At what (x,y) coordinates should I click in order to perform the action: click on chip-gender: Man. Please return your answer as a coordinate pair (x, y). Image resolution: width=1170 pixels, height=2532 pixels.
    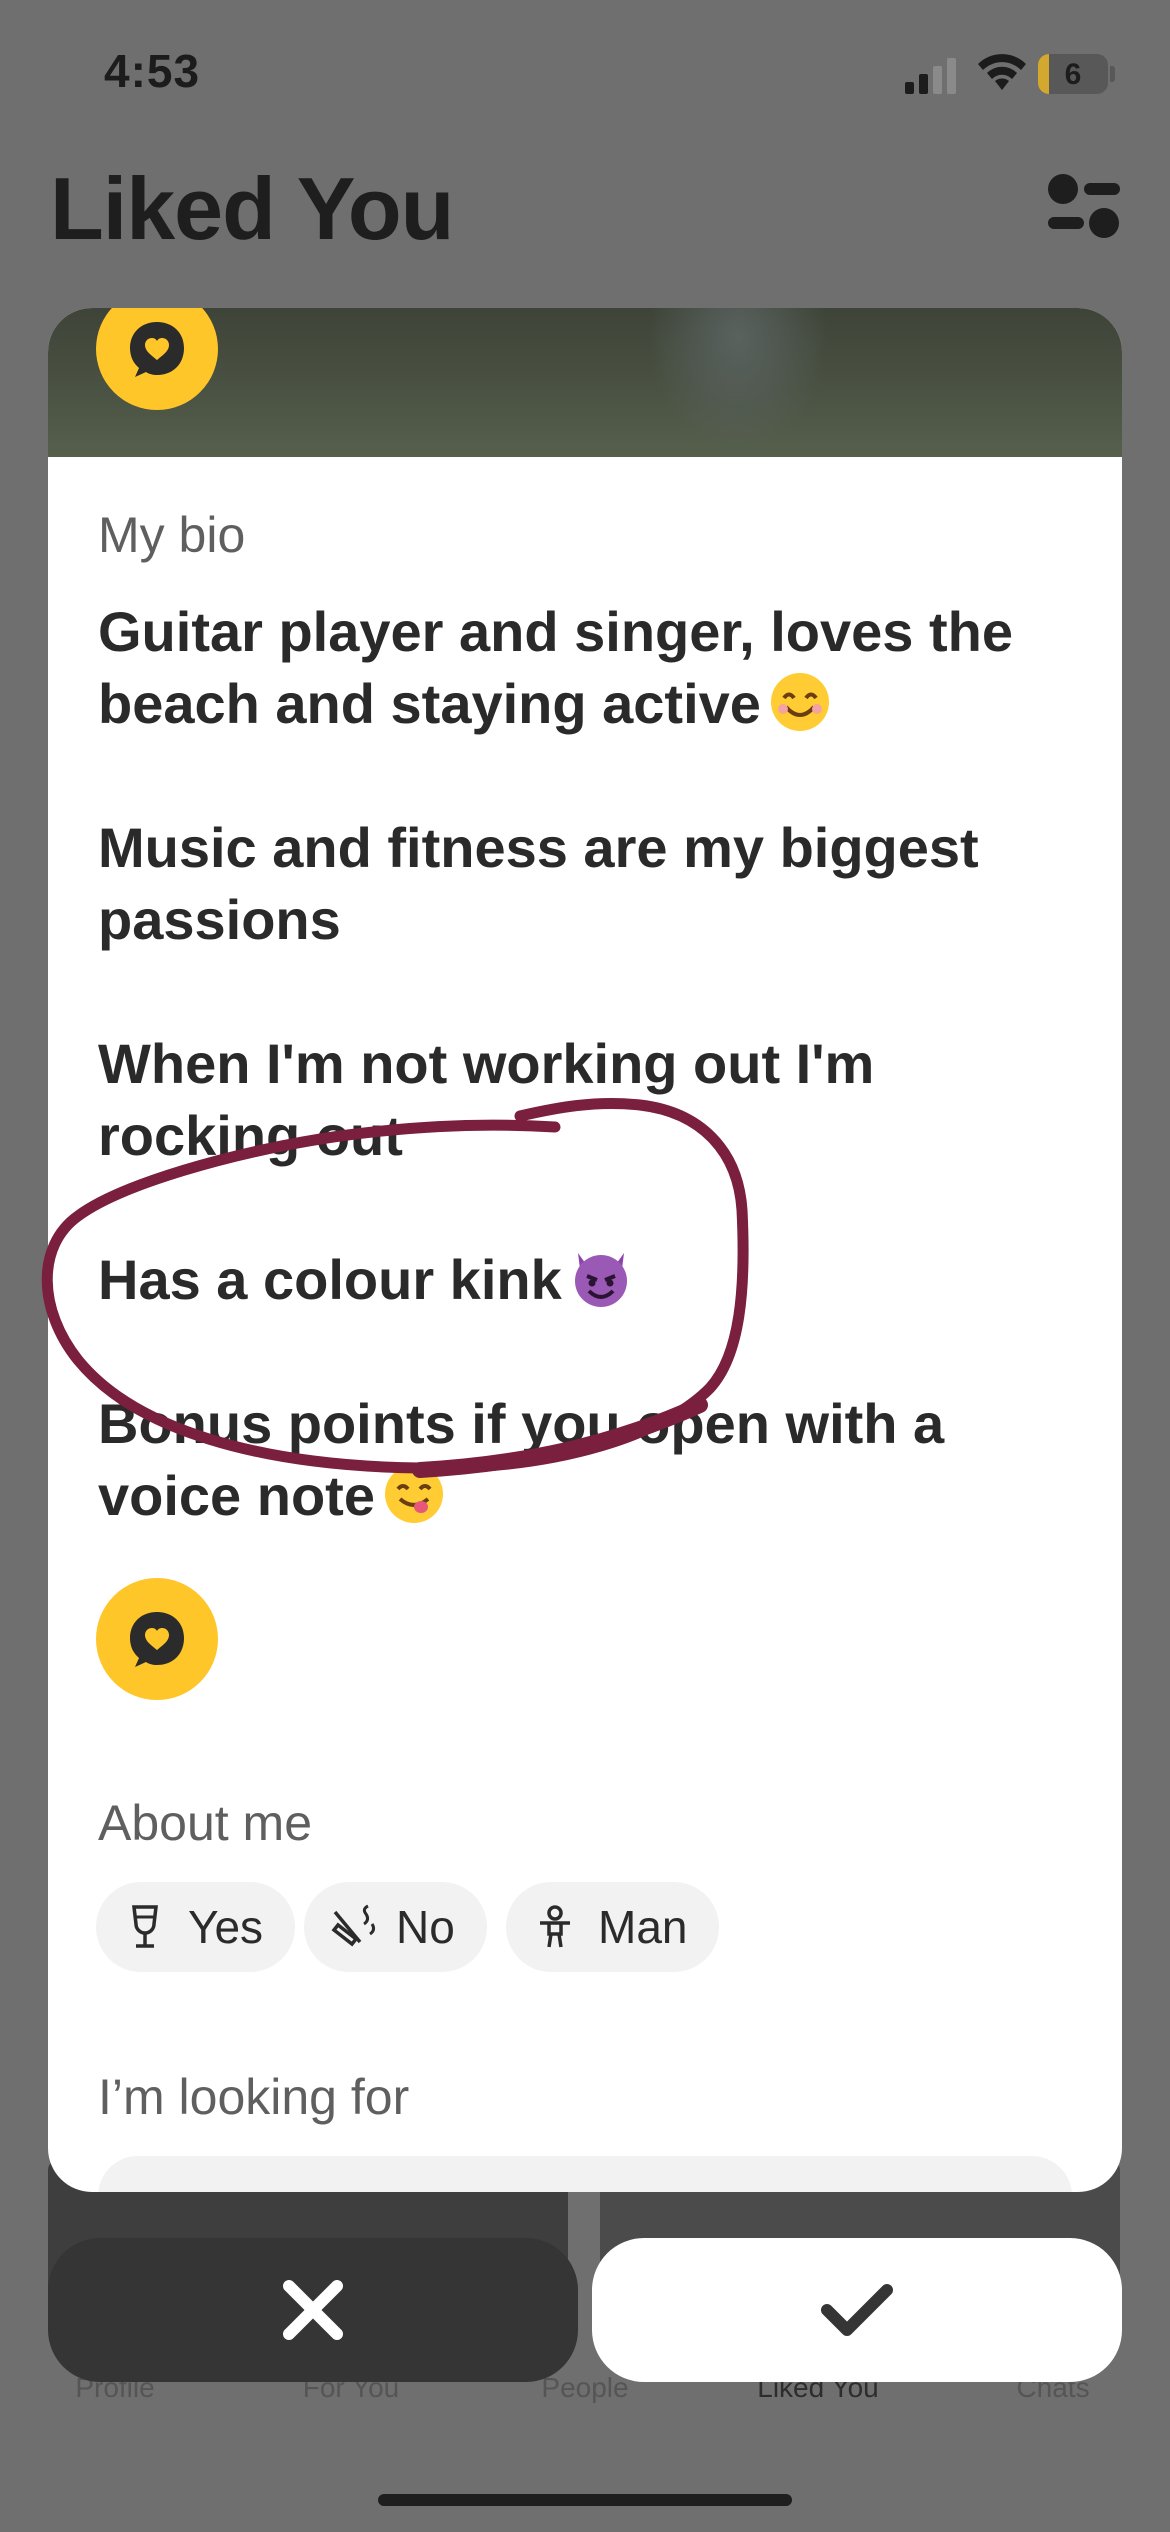
    Looking at the image, I should click on (613, 1927).